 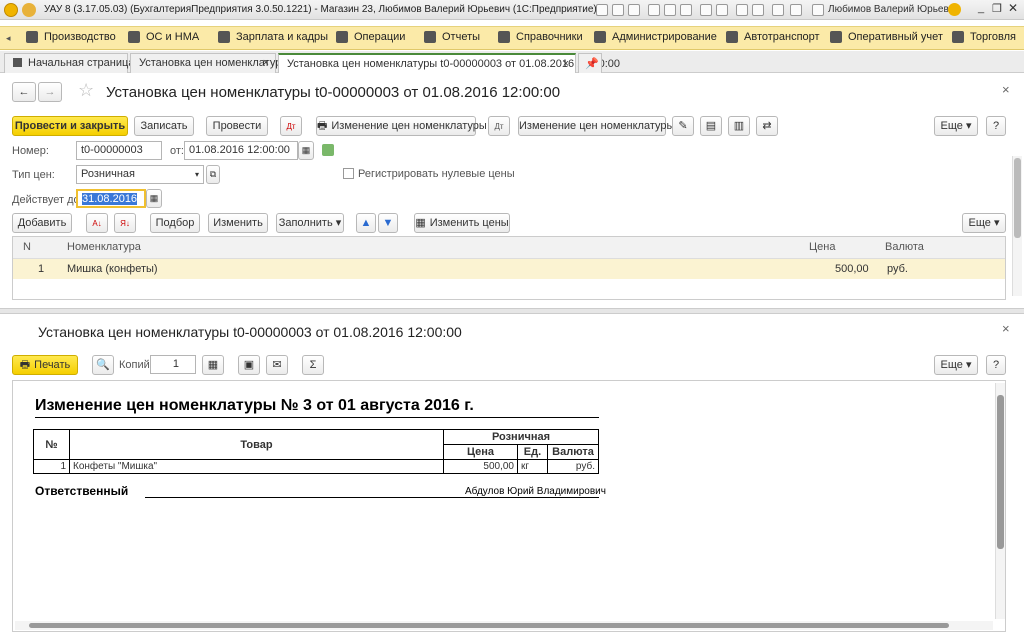 I want to click on report-vscroll, so click(x=1000, y=501).